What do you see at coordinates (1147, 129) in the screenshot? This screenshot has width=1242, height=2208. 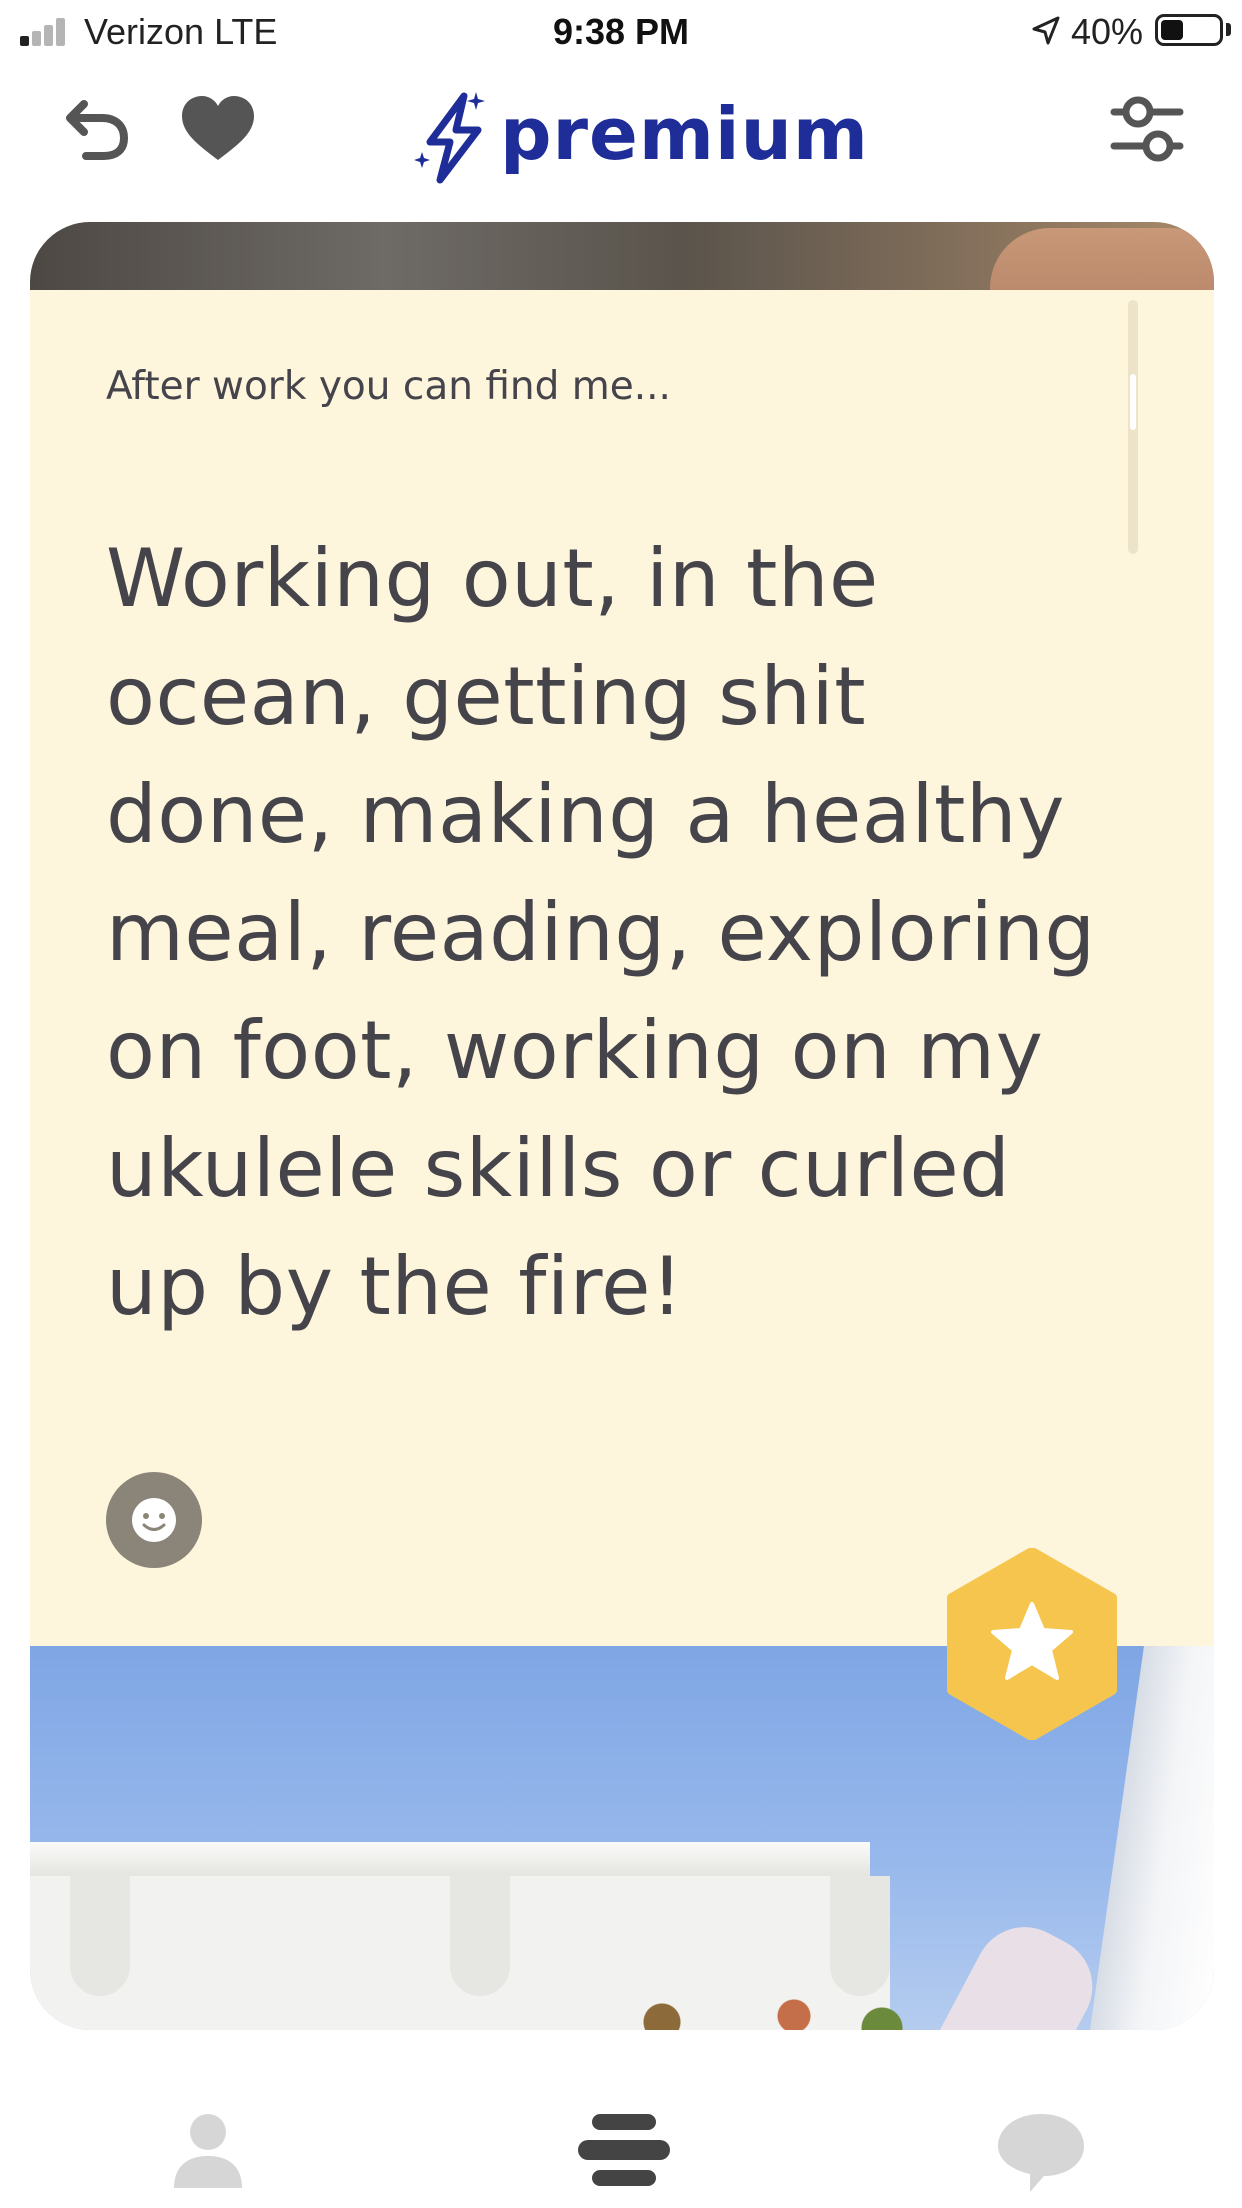 I see `sliders-icon` at bounding box center [1147, 129].